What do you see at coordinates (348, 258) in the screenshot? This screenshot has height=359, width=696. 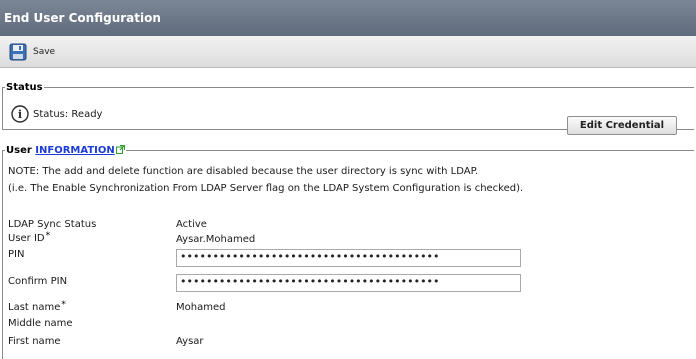 I see `pin-field: ••••••••••••••••••••••••••••••••••••••••` at bounding box center [348, 258].